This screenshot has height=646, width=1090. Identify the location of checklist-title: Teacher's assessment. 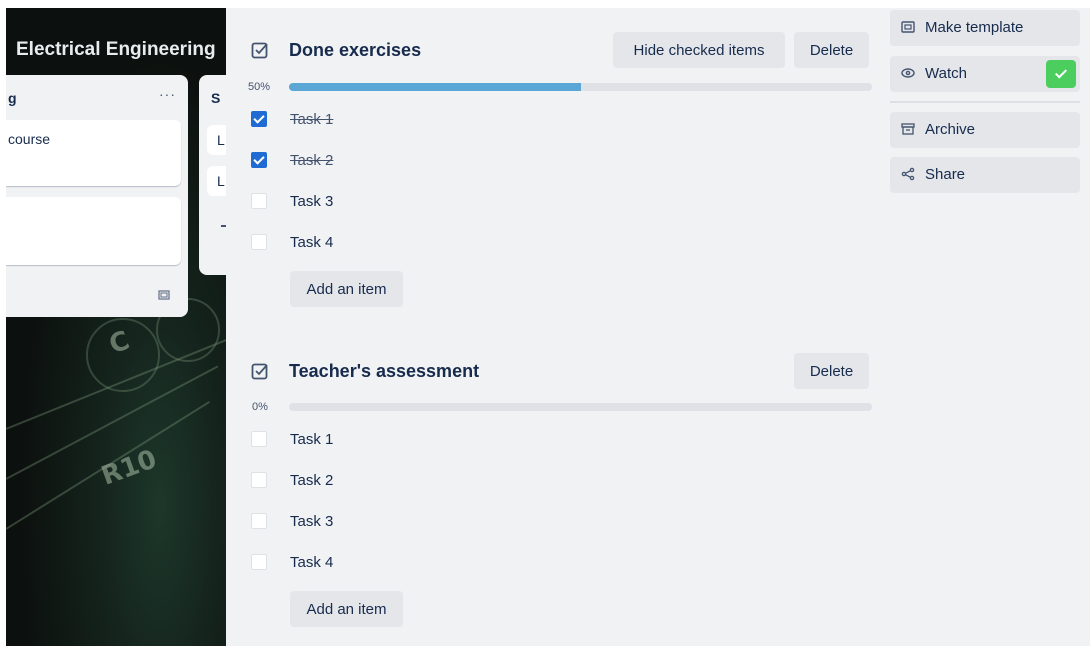
(384, 371).